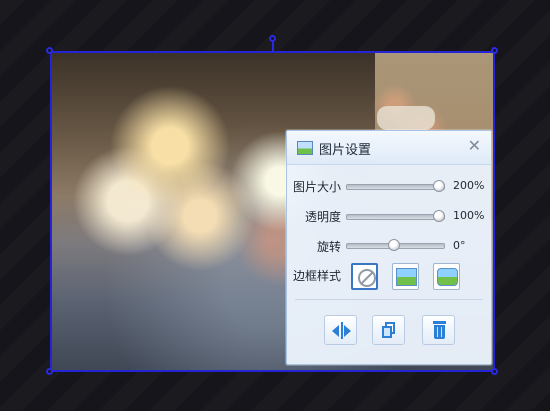  I want to click on dialog-title: 图片设置, so click(345, 150).